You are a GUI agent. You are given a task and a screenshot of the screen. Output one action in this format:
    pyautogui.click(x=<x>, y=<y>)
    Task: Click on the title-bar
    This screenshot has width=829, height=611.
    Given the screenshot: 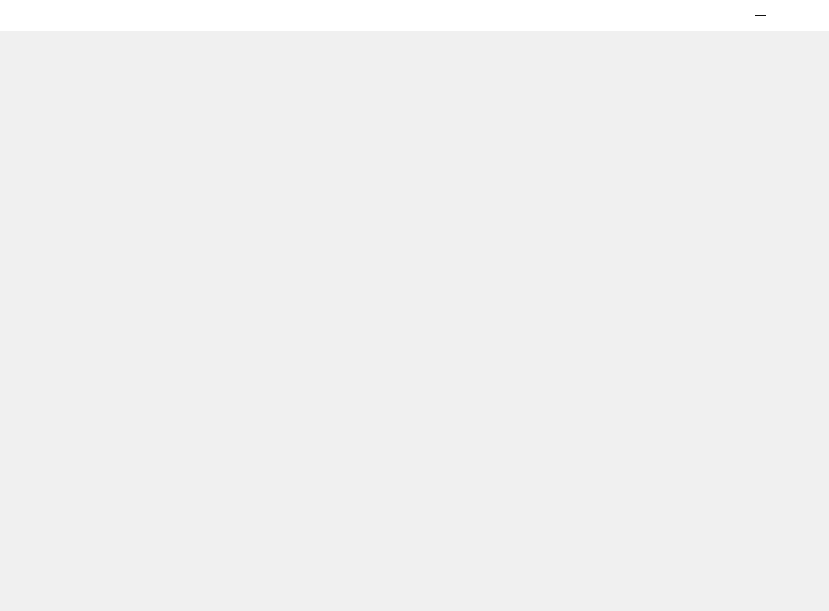 What is the action you would take?
    pyautogui.click(x=414, y=15)
    